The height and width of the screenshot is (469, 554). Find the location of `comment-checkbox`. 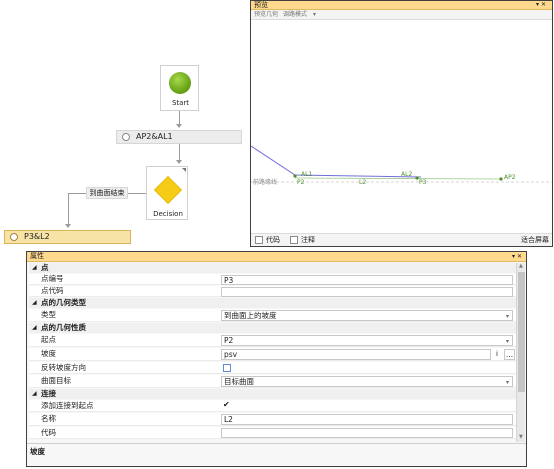

comment-checkbox is located at coordinates (294, 240).